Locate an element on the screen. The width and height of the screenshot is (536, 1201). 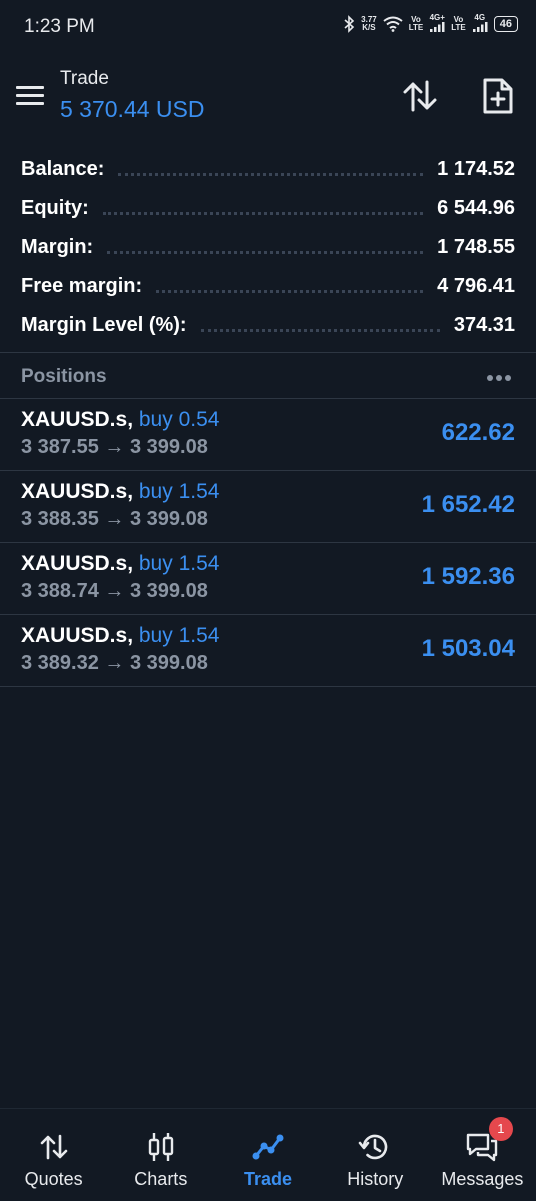
menu-icon is located at coordinates (30, 95).